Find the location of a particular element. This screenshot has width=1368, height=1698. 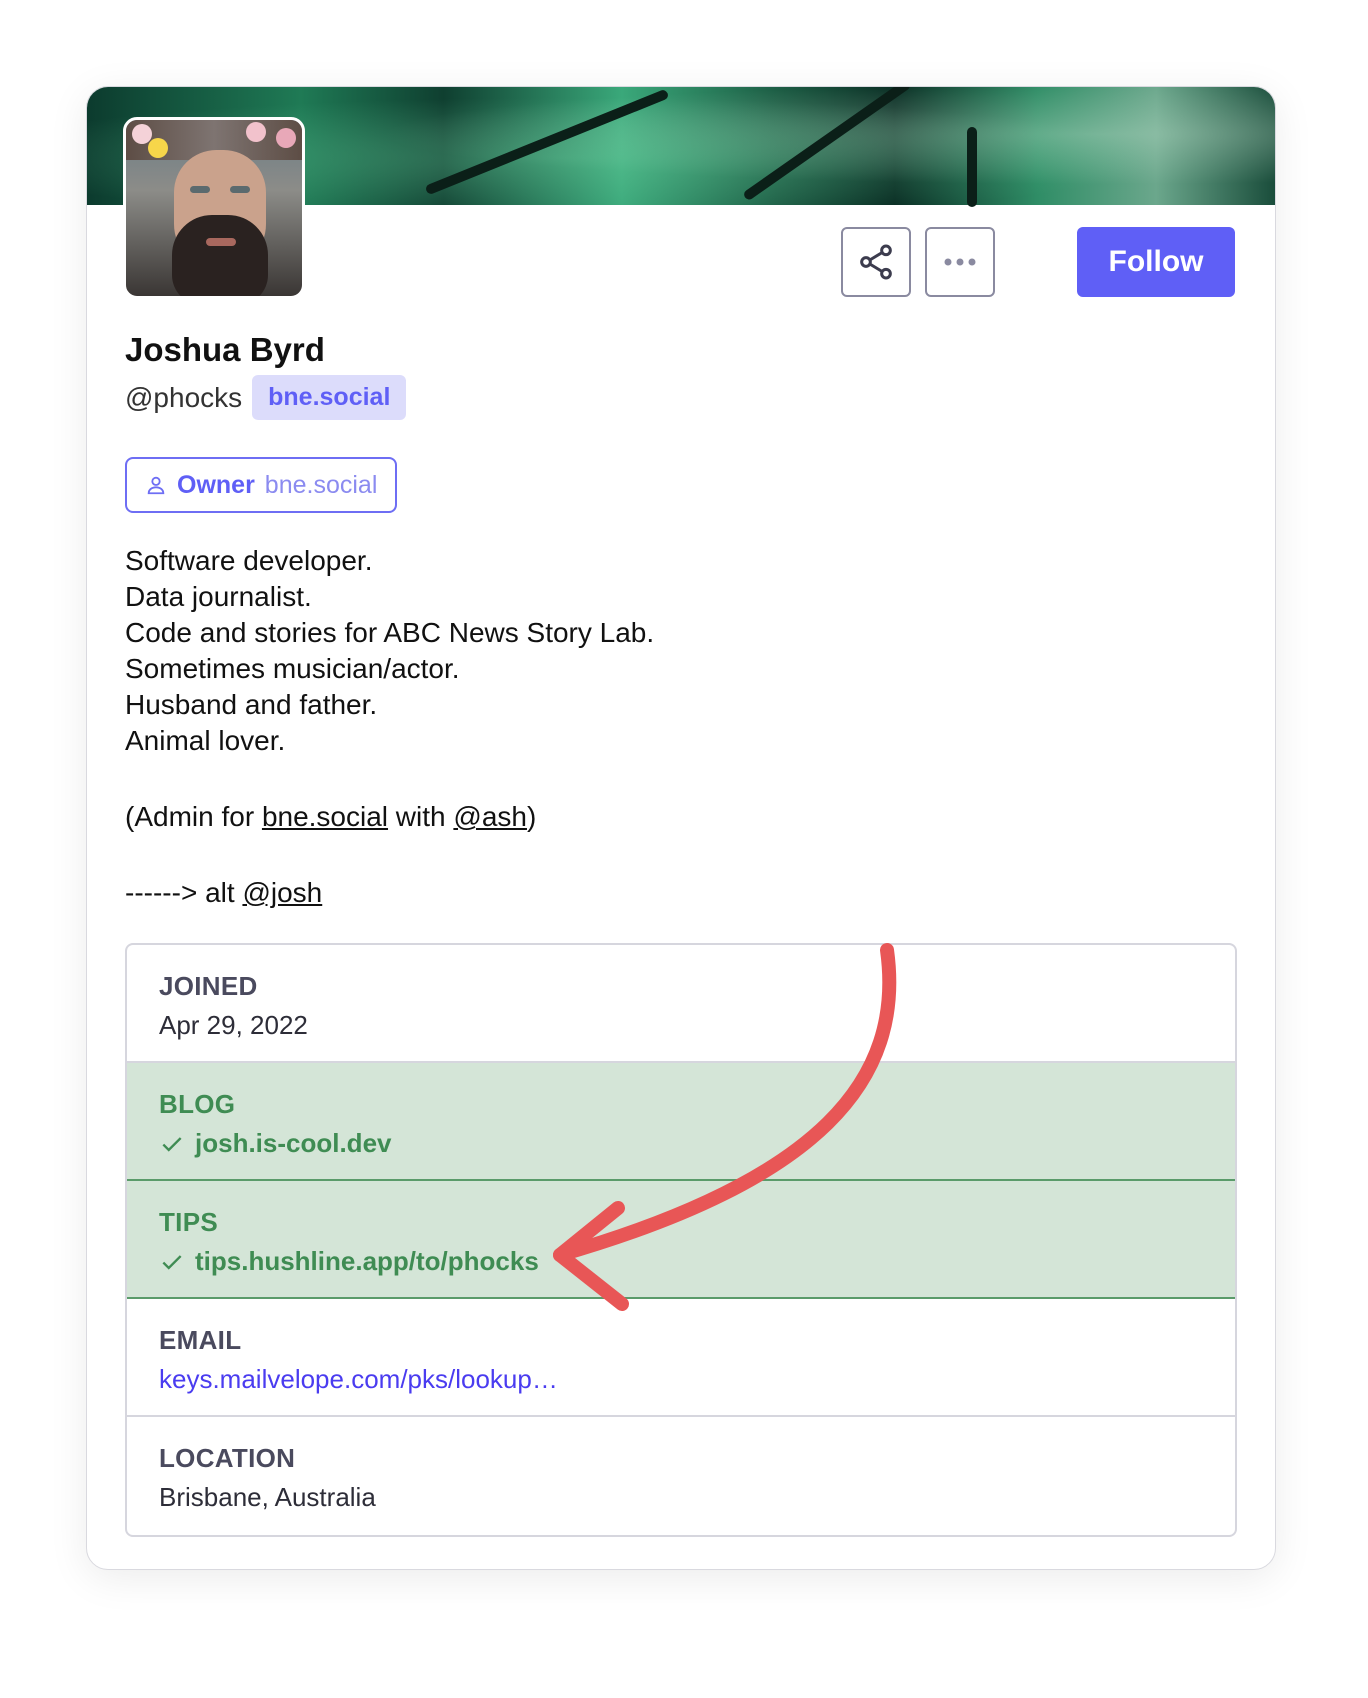

user-icon is located at coordinates (156, 485).